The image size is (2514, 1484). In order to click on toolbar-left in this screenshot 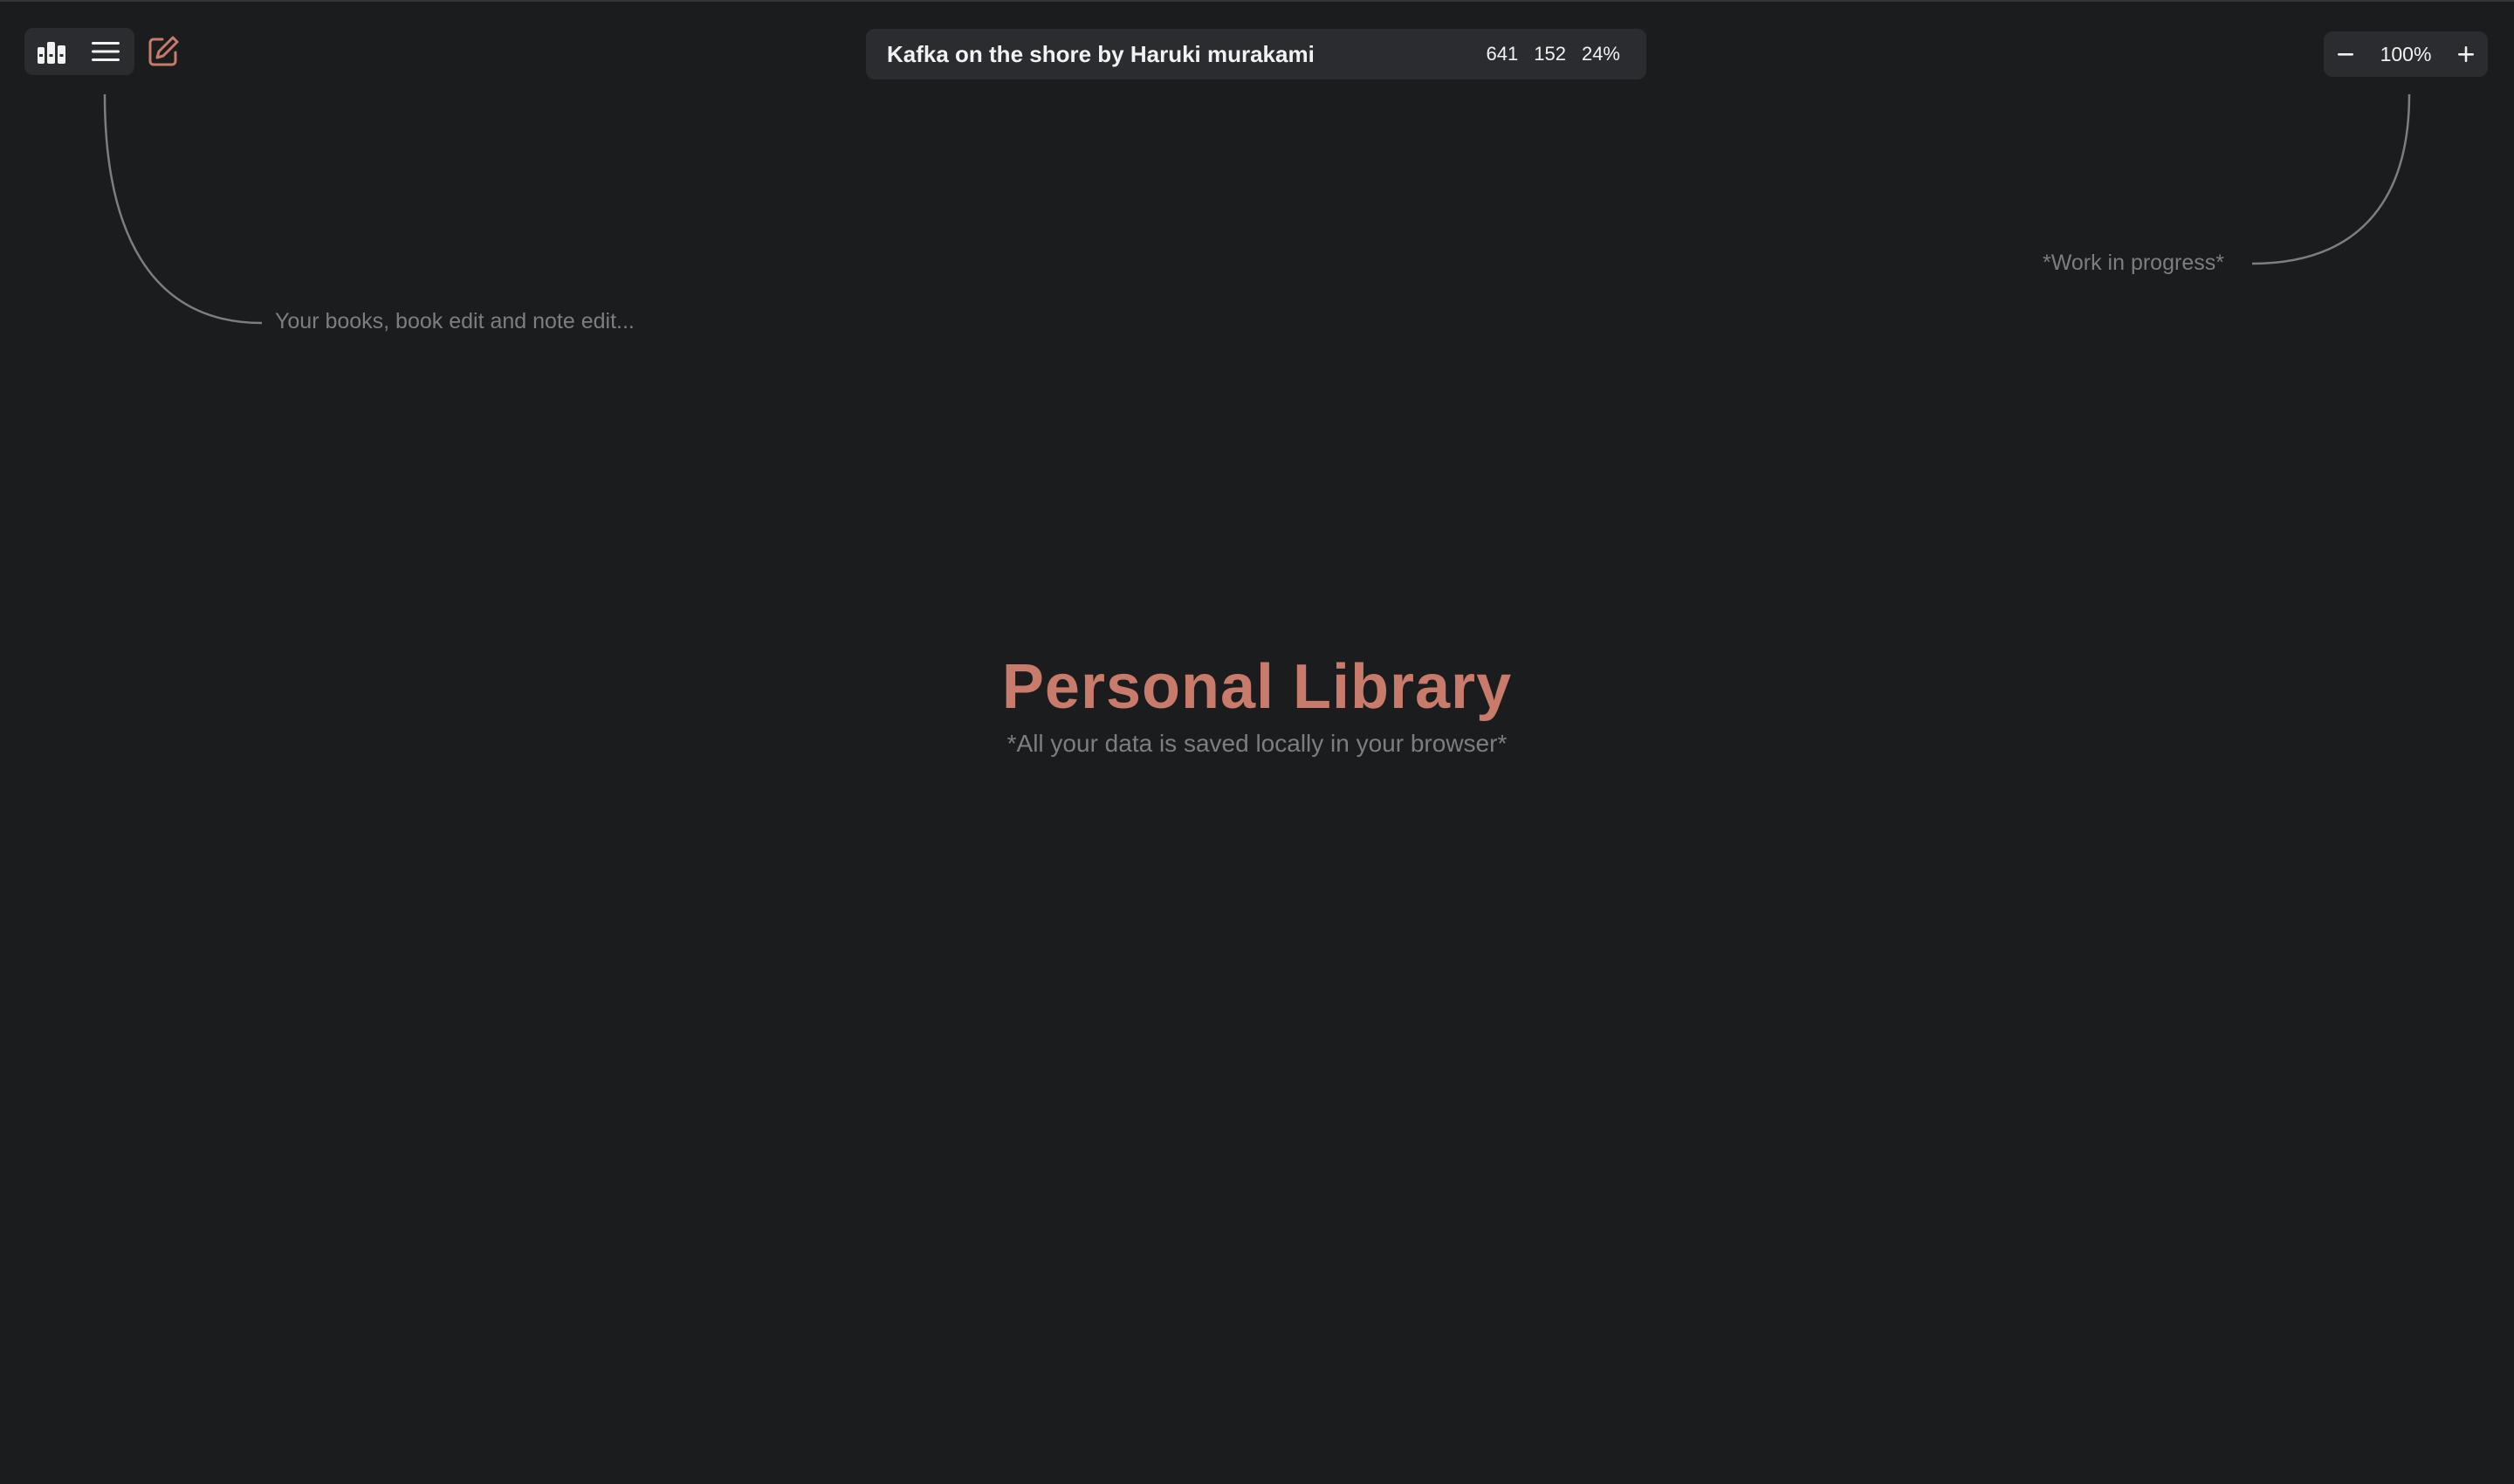, I will do `click(79, 52)`.